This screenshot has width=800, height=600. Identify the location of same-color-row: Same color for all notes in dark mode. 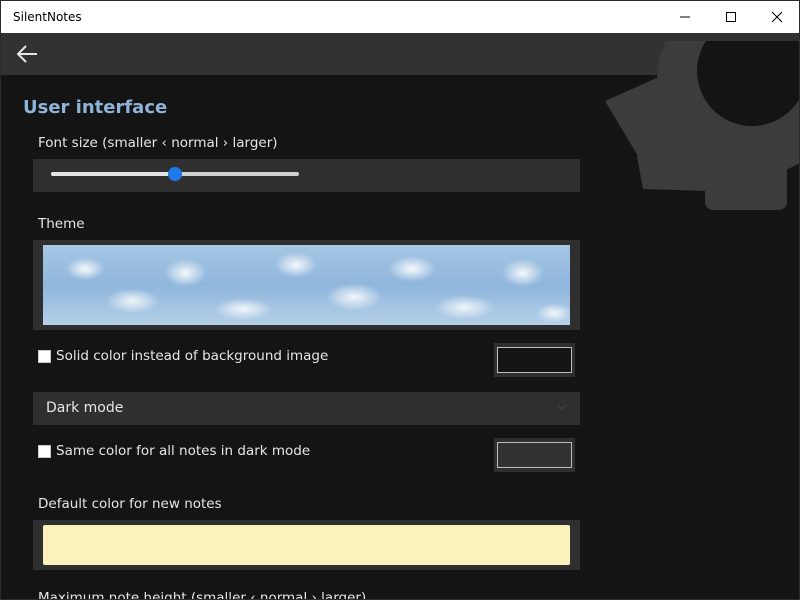
(174, 451).